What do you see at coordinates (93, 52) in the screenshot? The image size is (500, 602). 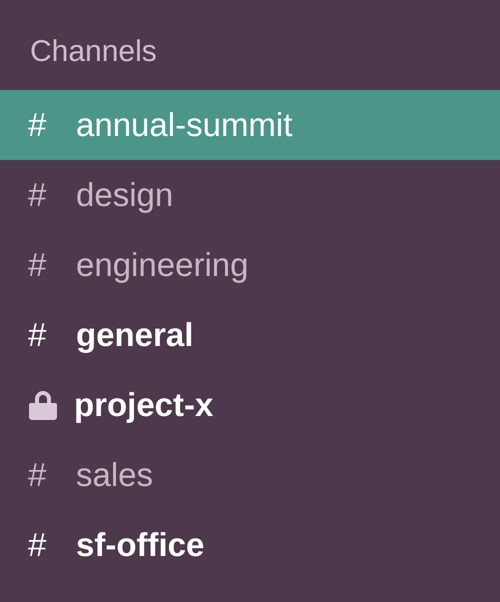 I see `section-heading: Channels` at bounding box center [93, 52].